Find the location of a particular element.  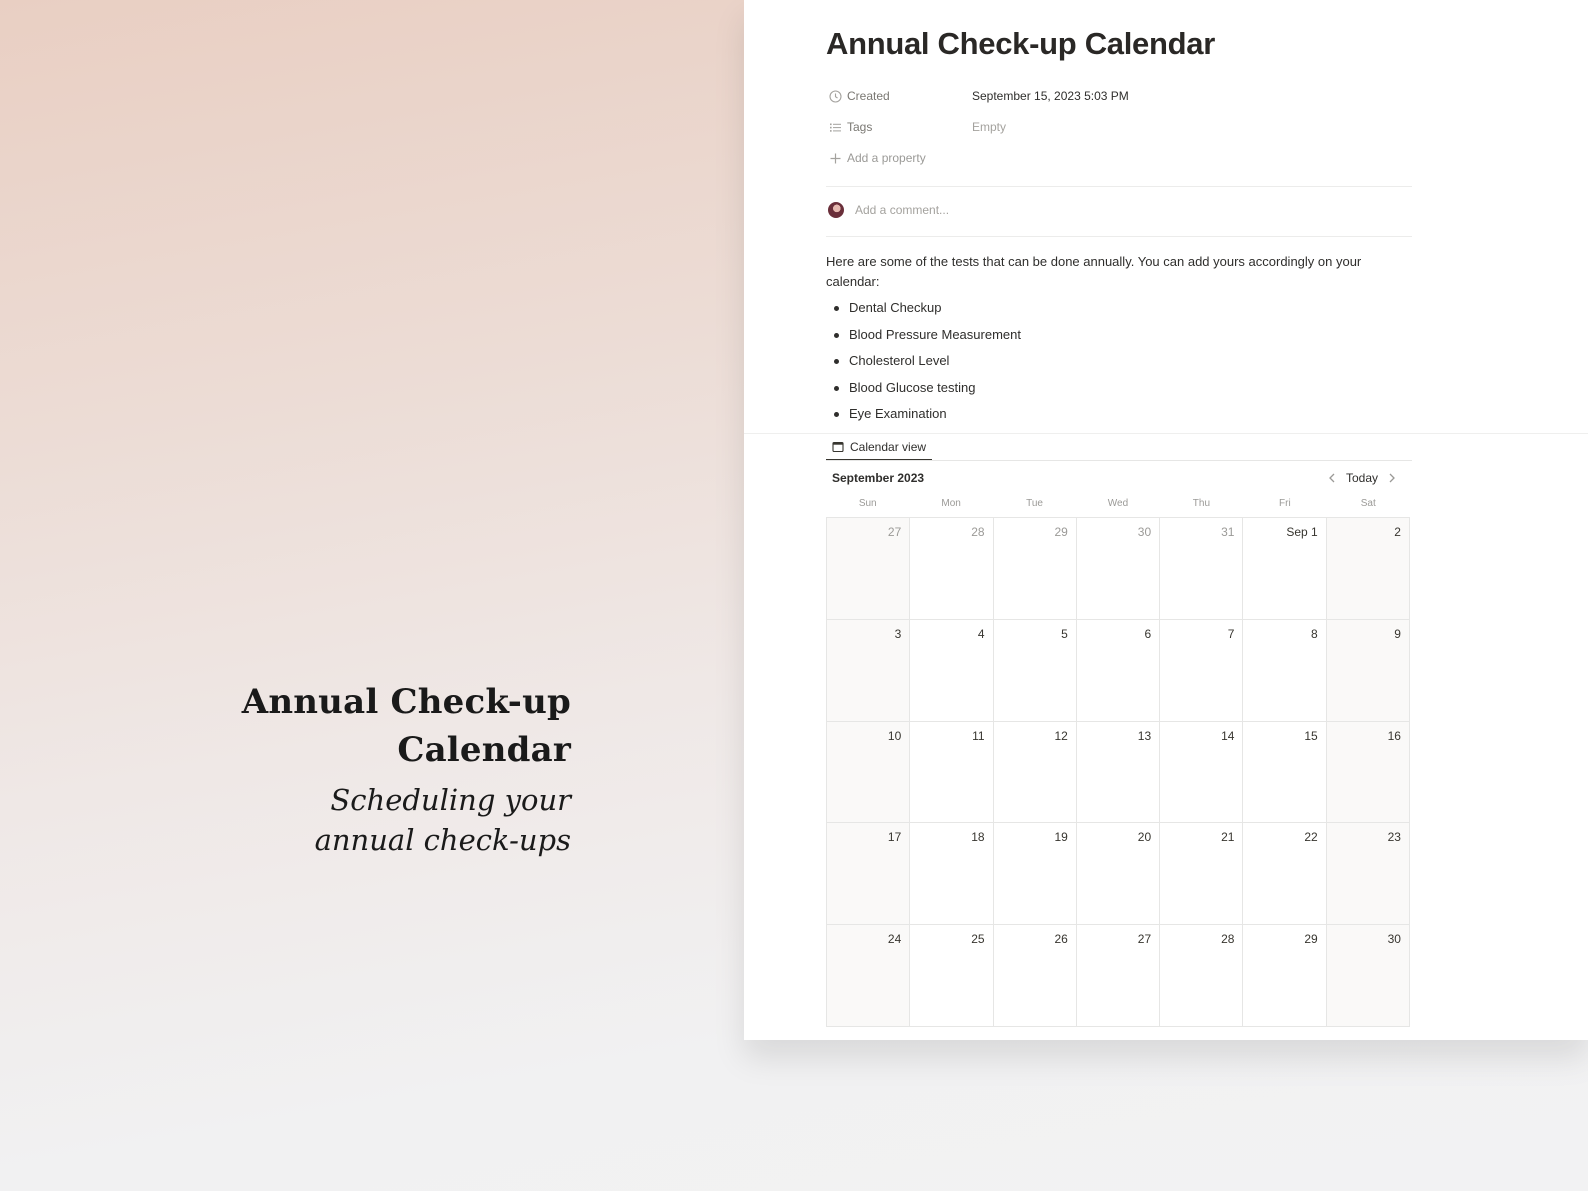

tab-label: Calendar view is located at coordinates (888, 447).